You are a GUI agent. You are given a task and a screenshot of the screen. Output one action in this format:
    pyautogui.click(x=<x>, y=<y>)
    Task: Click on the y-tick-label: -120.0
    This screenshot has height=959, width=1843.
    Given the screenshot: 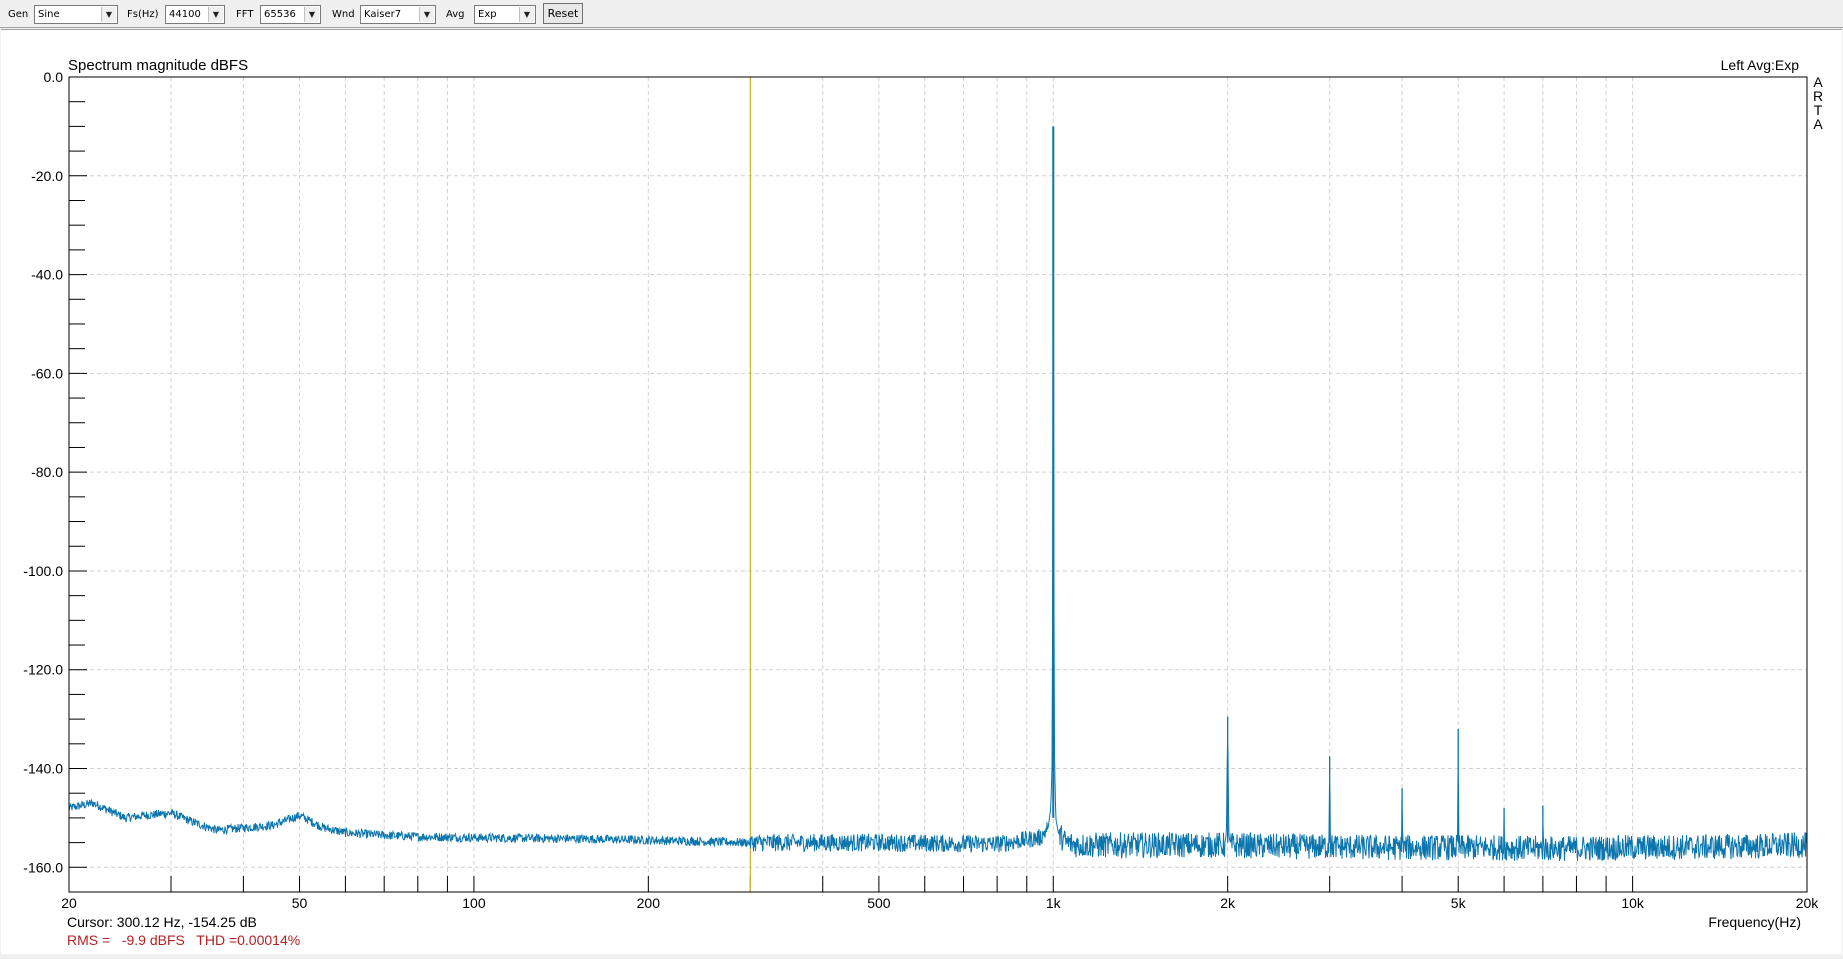 What is the action you would take?
    pyautogui.click(x=43, y=670)
    